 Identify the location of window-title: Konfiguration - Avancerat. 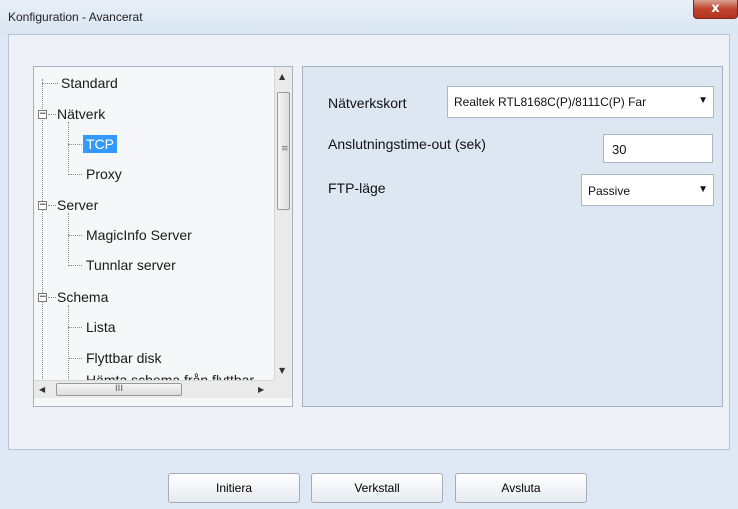
(75, 17).